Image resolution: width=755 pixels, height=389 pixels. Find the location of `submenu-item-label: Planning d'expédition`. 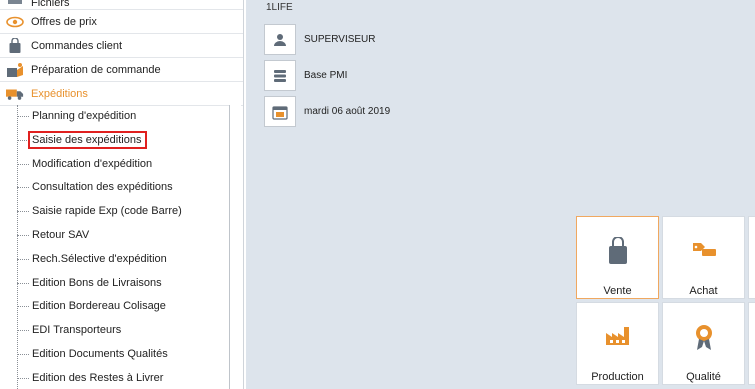

submenu-item-label: Planning d'expédition is located at coordinates (84, 116).